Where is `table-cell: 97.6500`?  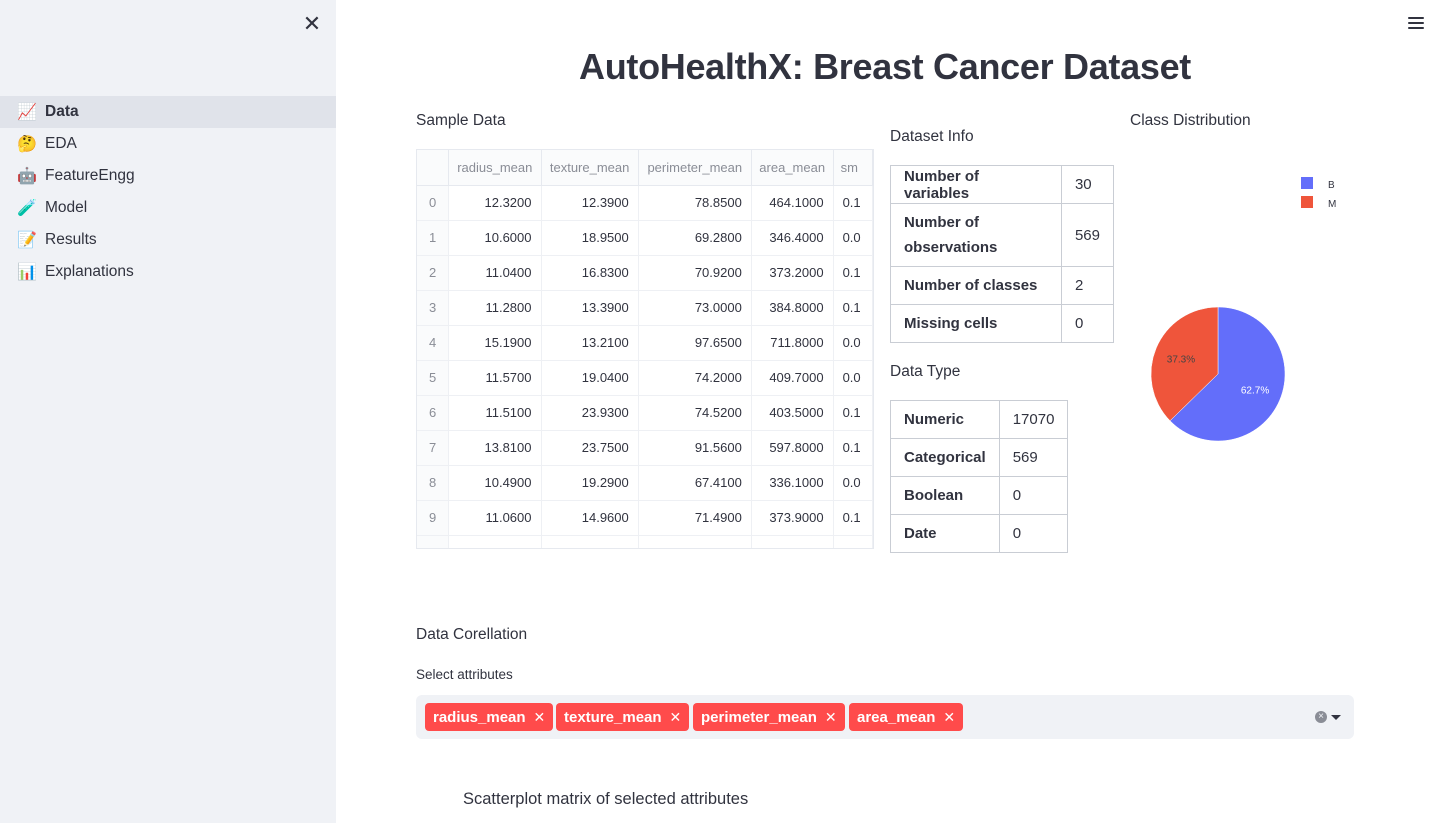 table-cell: 97.6500 is located at coordinates (695, 343).